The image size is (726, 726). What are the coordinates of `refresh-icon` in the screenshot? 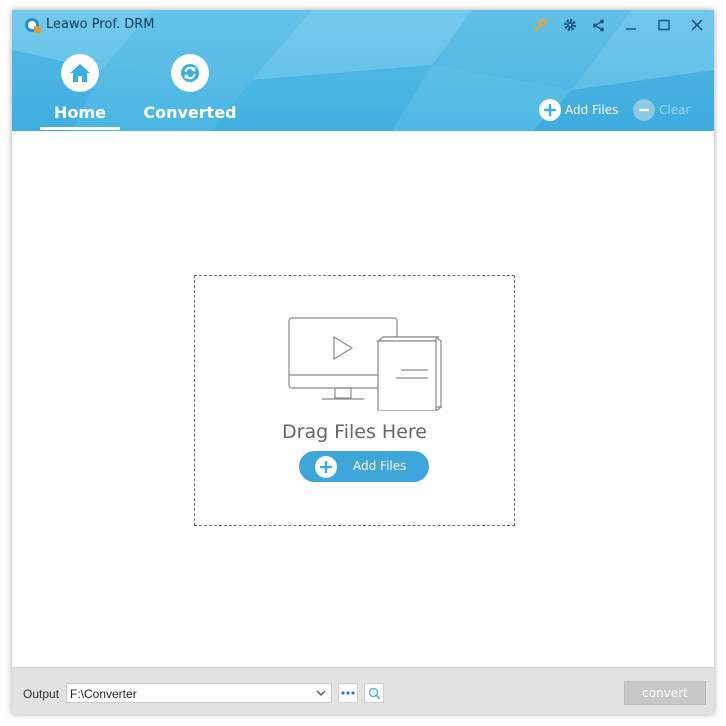 It's located at (190, 73).